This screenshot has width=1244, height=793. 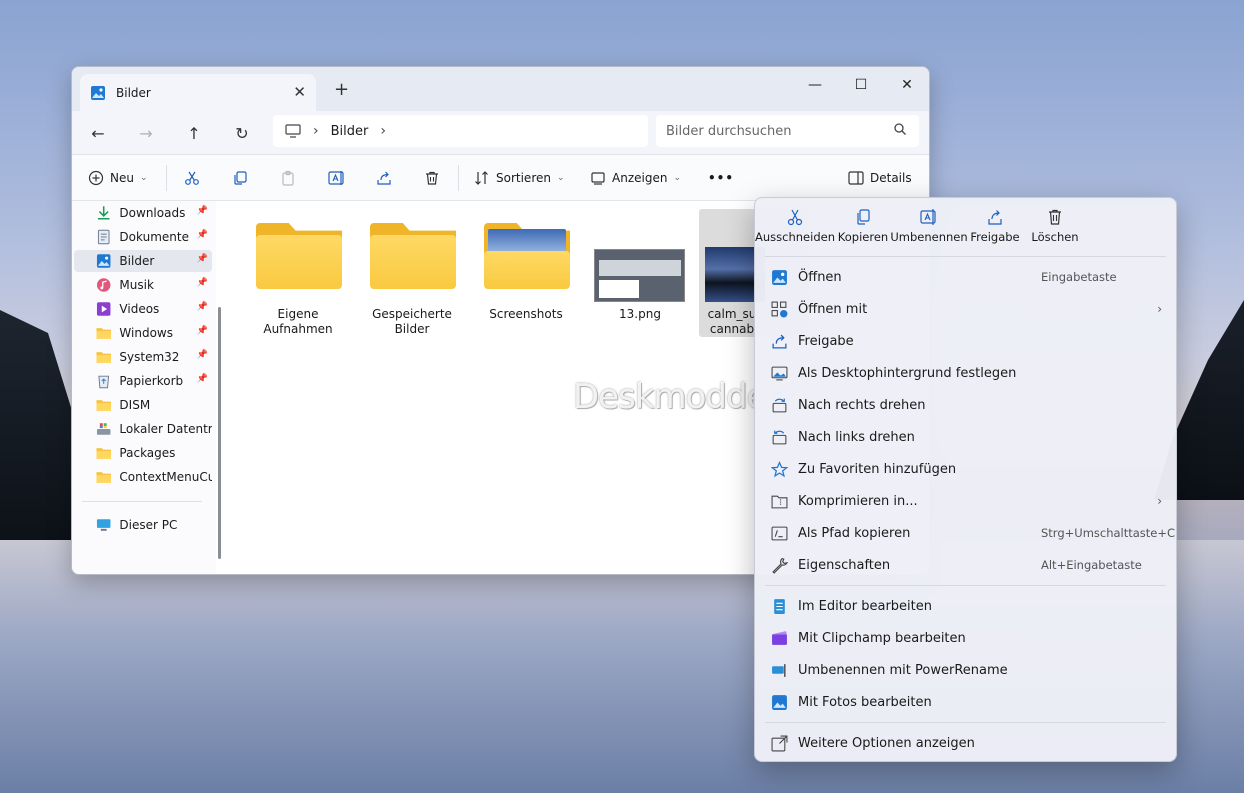 What do you see at coordinates (677, 178) in the screenshot?
I see `chevron-down-icon: ⌄` at bounding box center [677, 178].